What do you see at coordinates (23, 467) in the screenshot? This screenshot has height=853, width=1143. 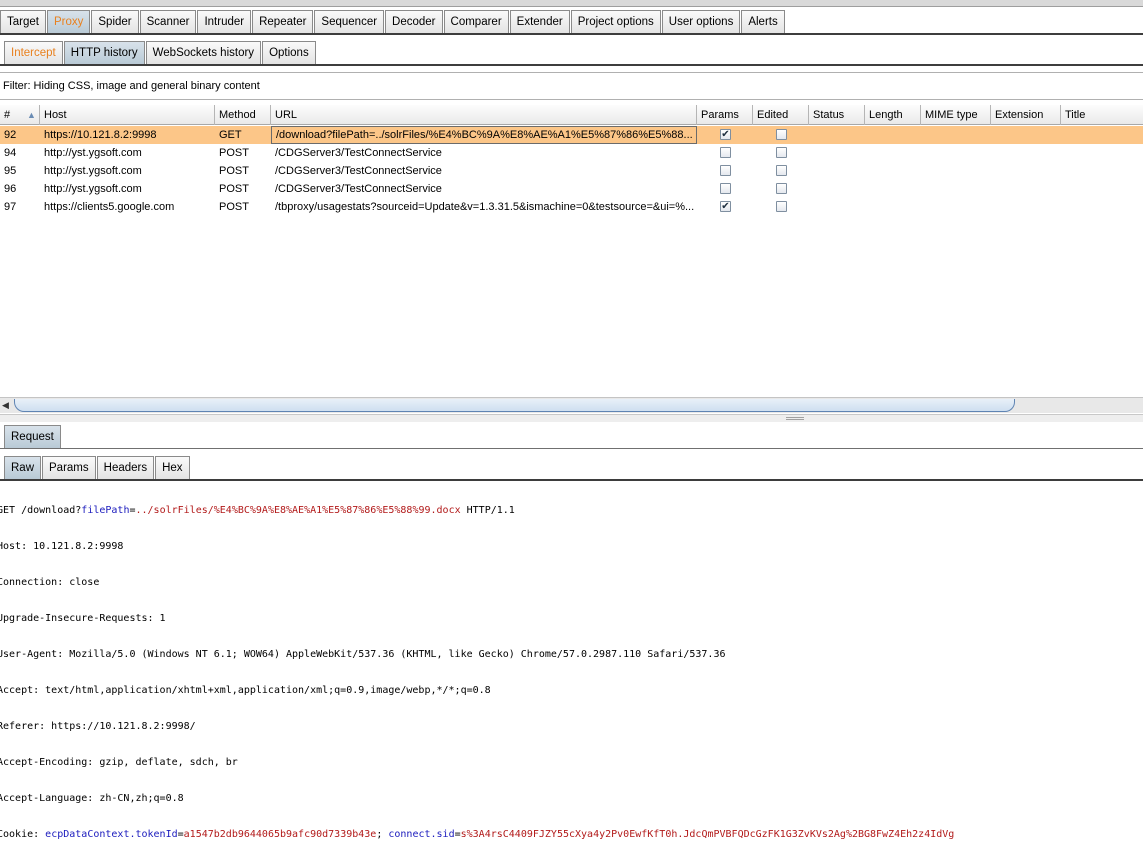 I see `tab-raw: Raw` at bounding box center [23, 467].